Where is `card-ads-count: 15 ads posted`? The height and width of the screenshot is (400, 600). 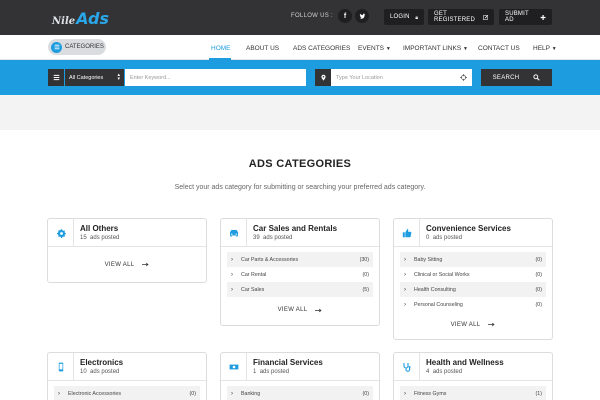
card-ads-count: 15 ads posted is located at coordinates (99, 238).